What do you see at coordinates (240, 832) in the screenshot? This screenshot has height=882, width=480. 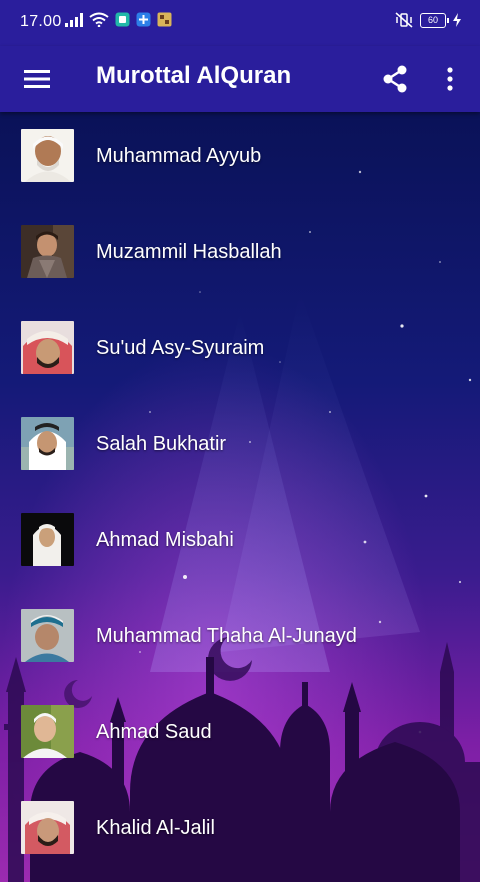 I see `list-item: Khalid Al-Jalil` at bounding box center [240, 832].